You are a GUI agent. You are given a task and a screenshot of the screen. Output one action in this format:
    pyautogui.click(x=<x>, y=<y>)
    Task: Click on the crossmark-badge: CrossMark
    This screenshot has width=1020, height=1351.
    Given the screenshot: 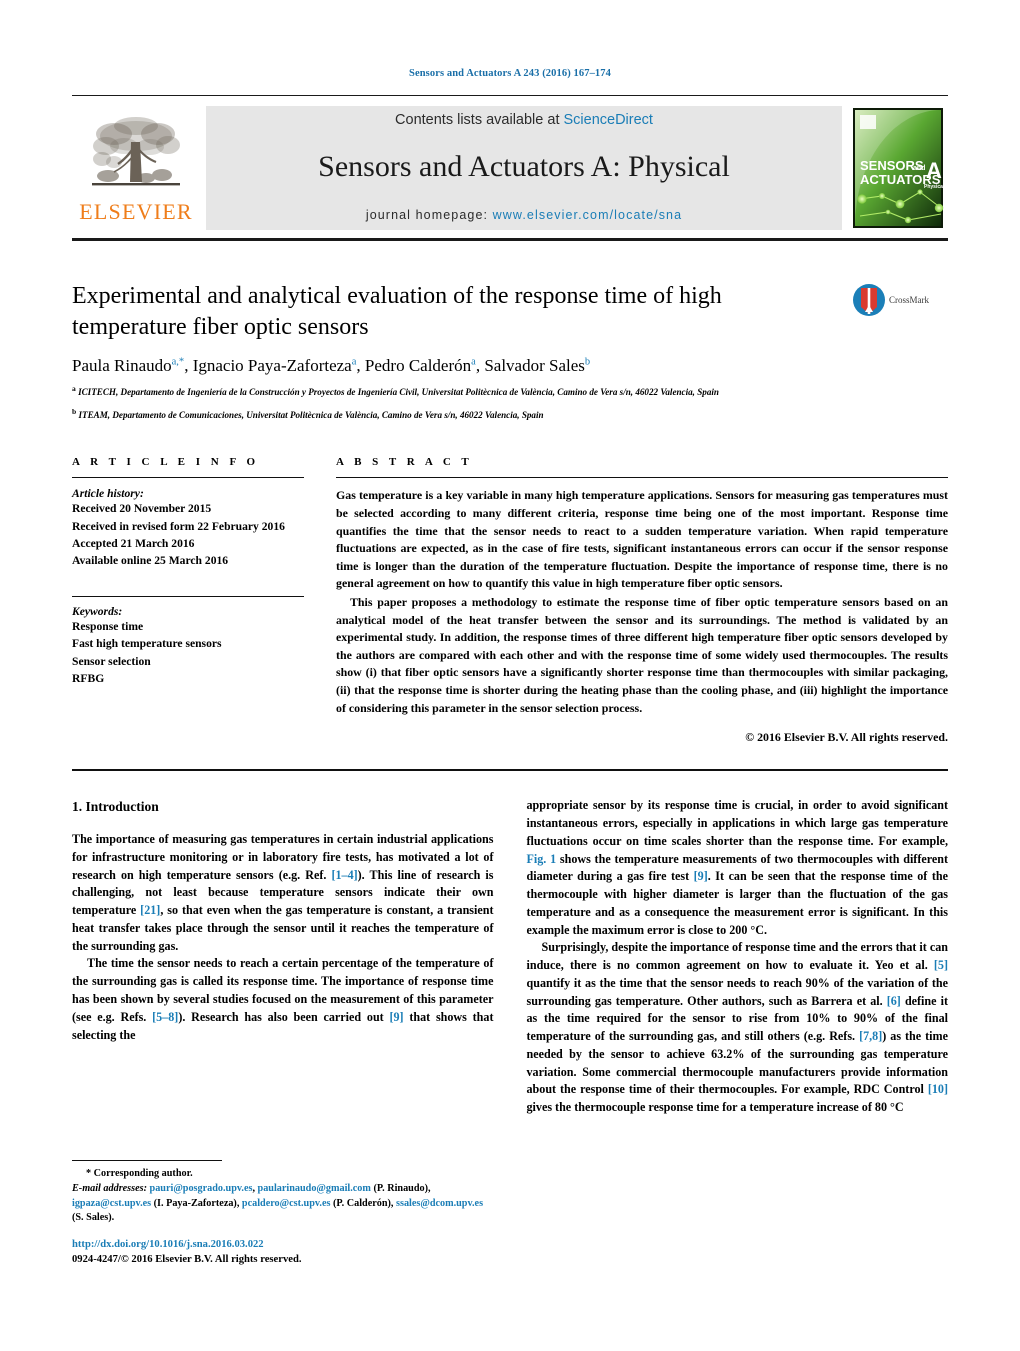 What is the action you would take?
    pyautogui.click(x=900, y=300)
    